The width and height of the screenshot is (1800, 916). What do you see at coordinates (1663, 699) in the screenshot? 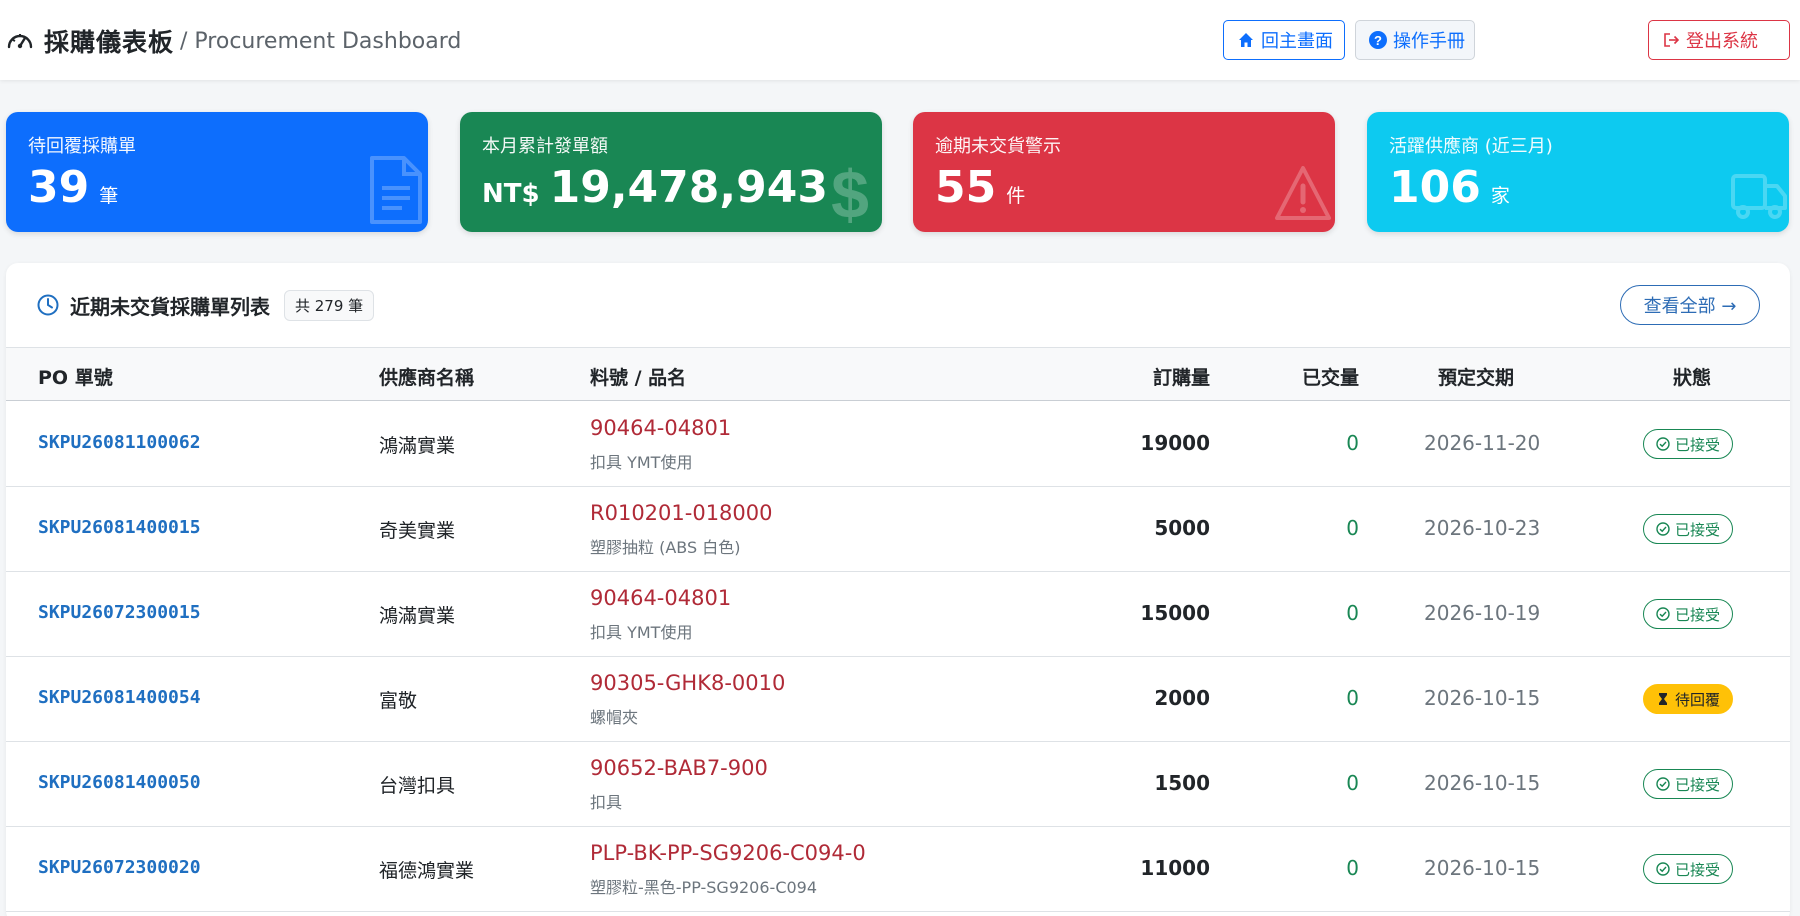
I see `hourglass-icon` at bounding box center [1663, 699].